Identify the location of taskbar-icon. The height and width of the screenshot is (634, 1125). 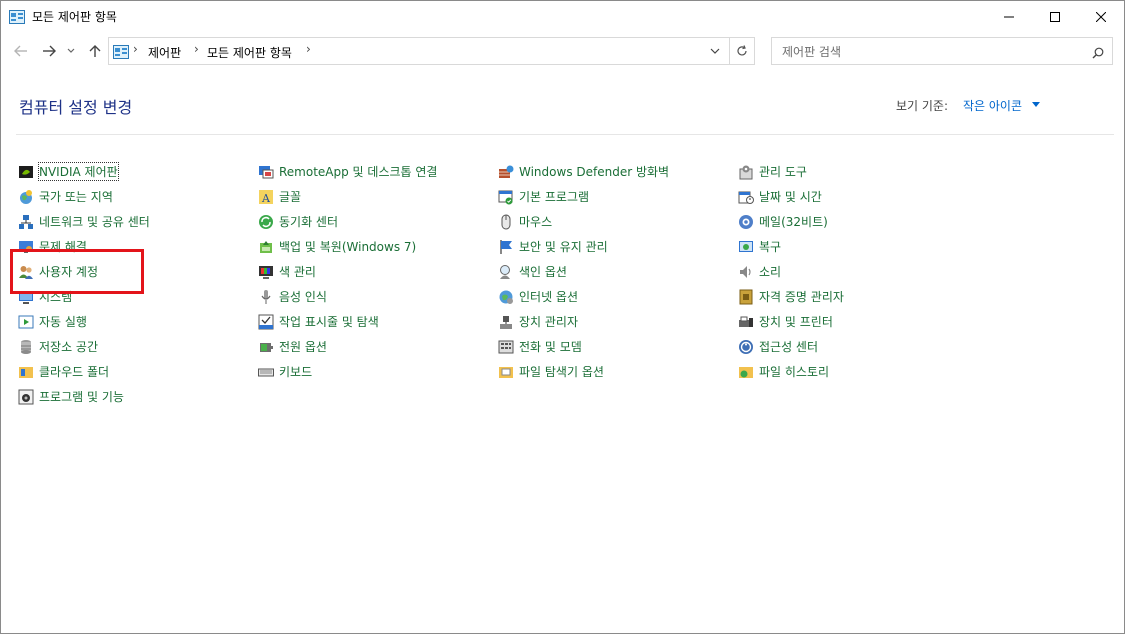
(266, 321).